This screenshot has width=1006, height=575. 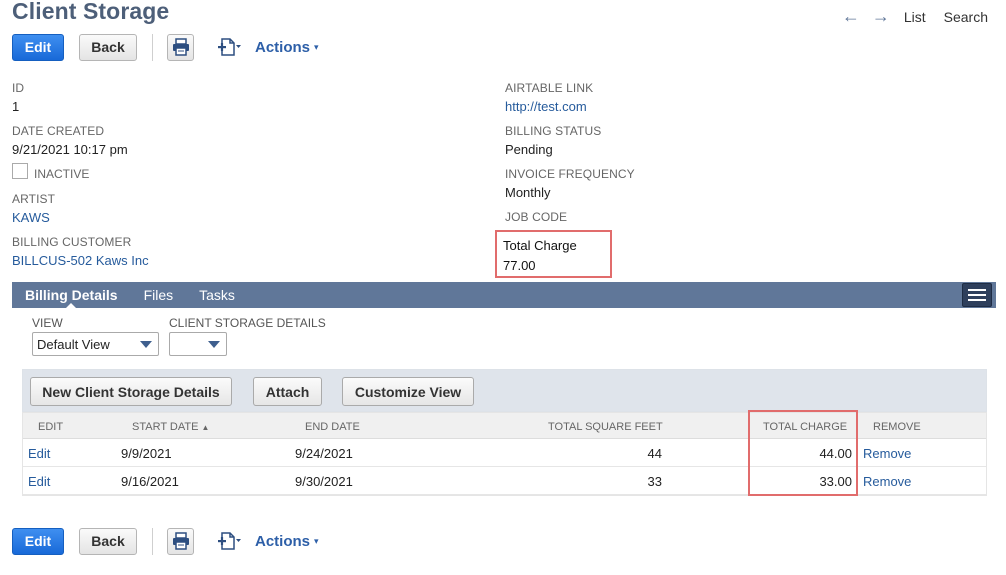 I want to click on field-label: DATE CREATED, so click(x=58, y=131).